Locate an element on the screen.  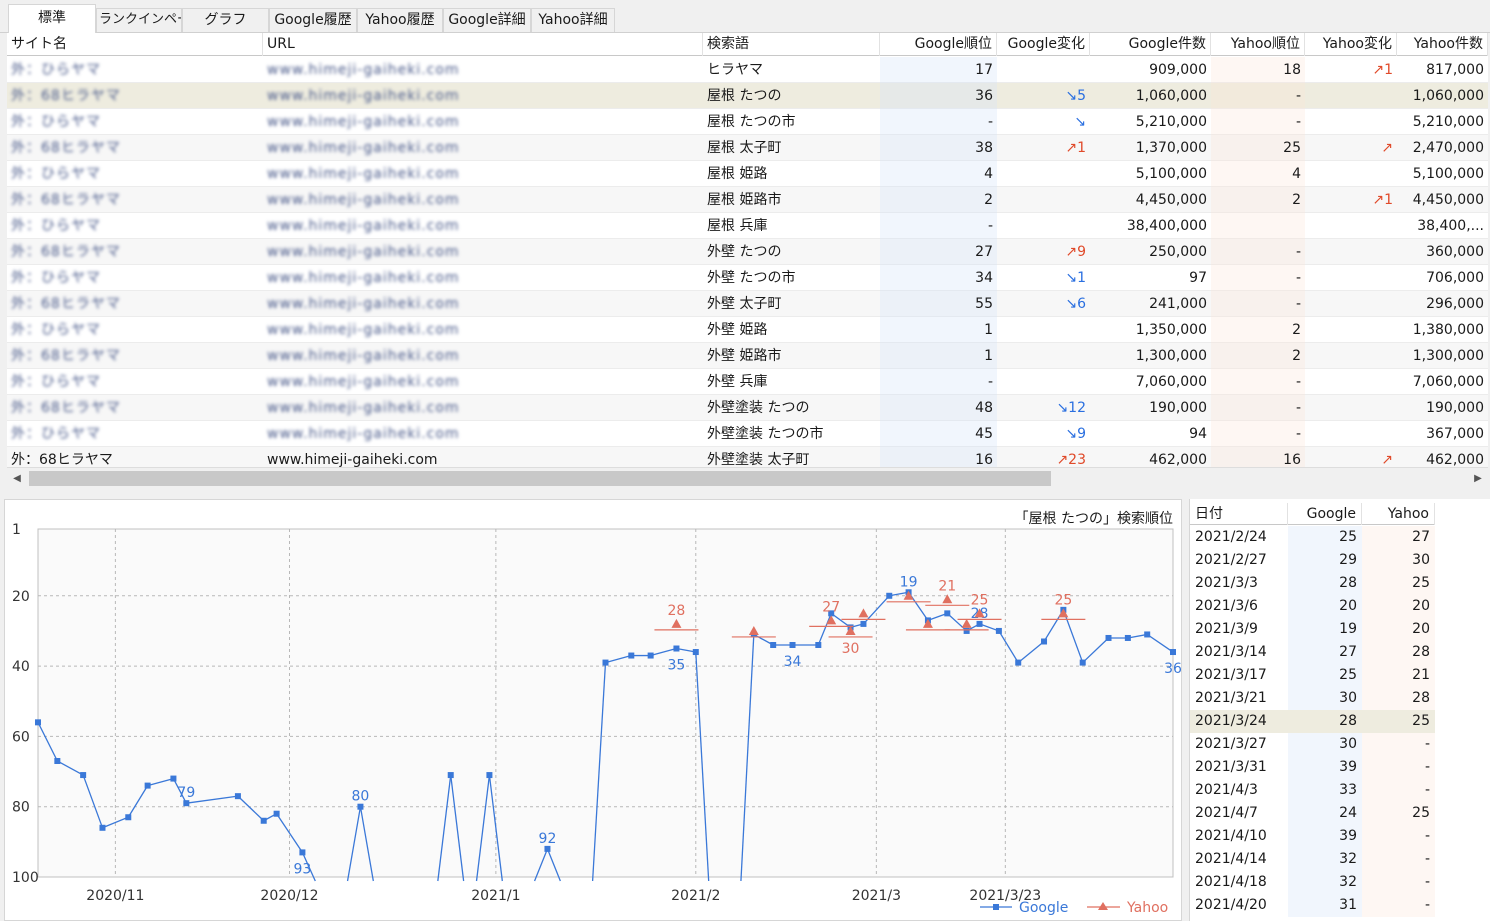
google-data-label: 19 is located at coordinates (909, 582).